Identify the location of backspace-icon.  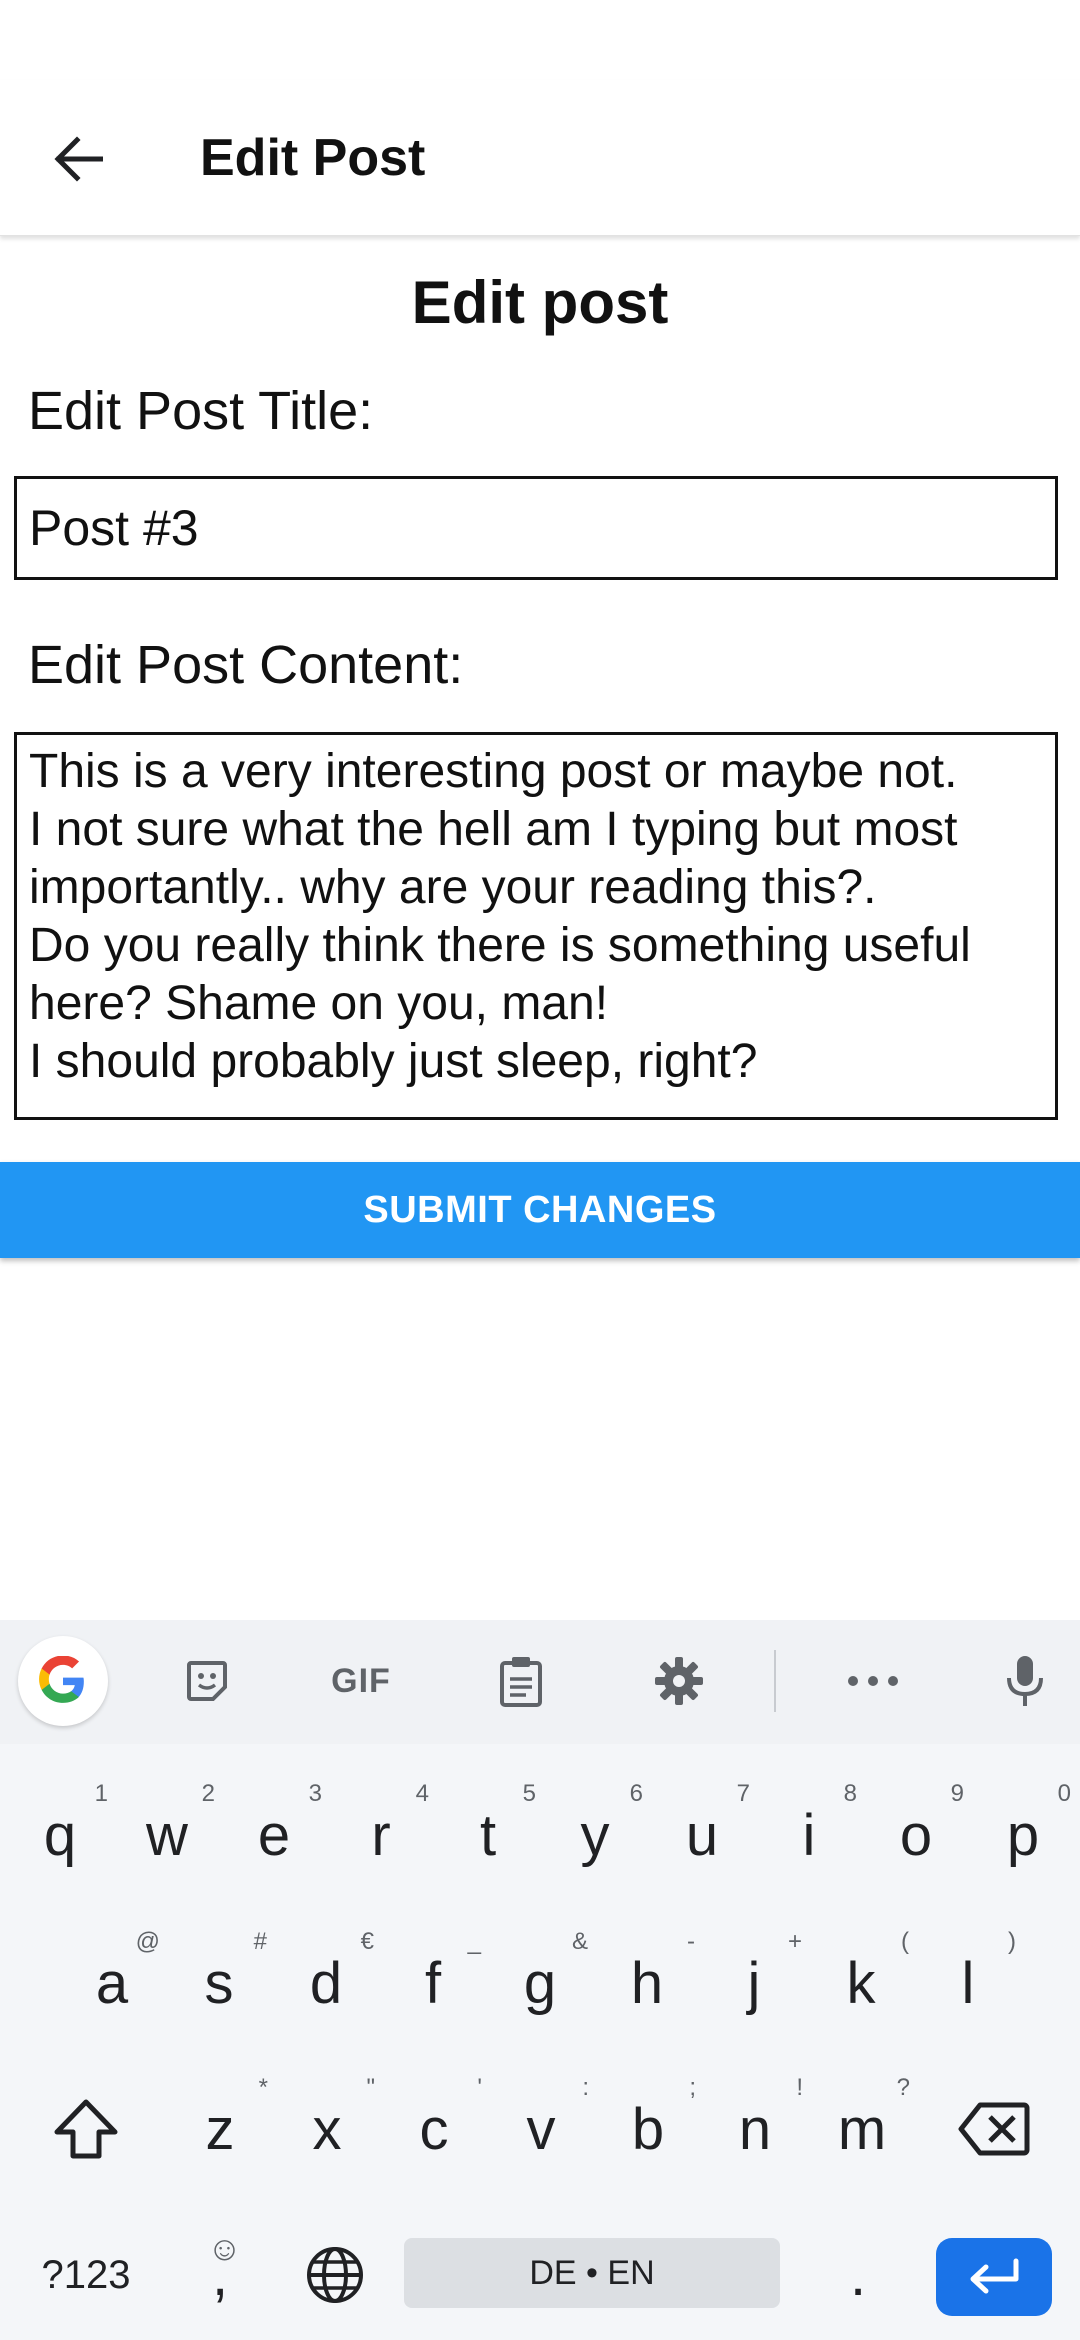
(994, 2129).